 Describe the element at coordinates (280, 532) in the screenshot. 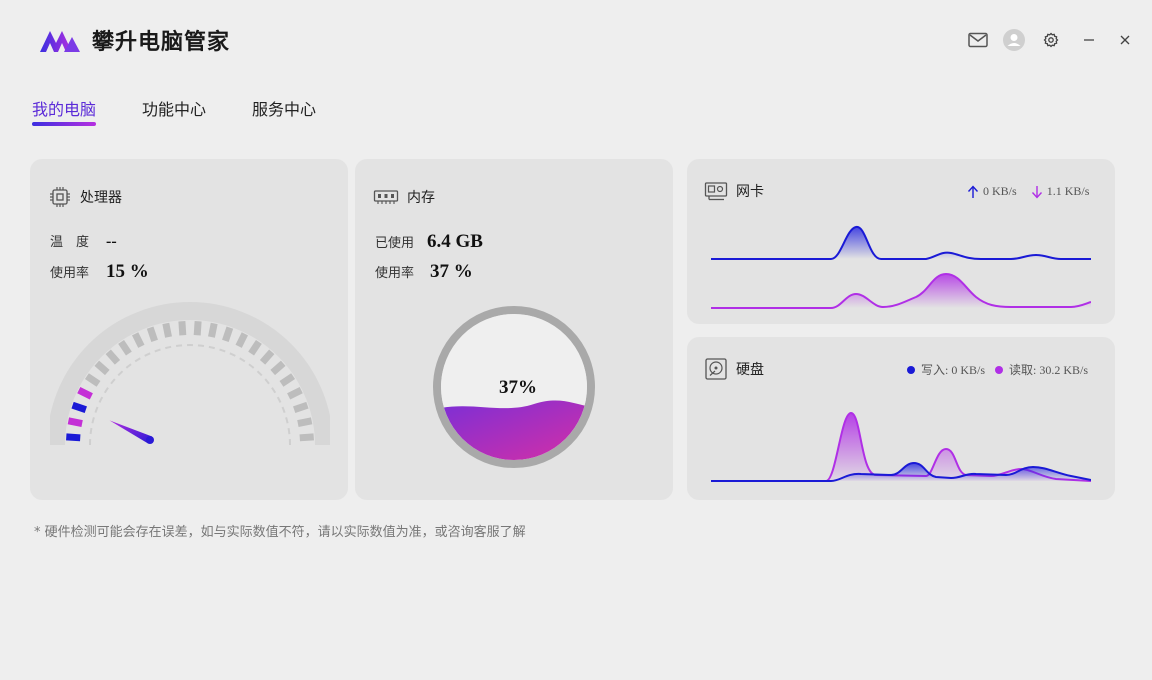

I see `disclaimer-note: * 硬件检测可能会存在误差，如与实际数值不符，请以实际数值为准，或咨询客服了解` at that location.